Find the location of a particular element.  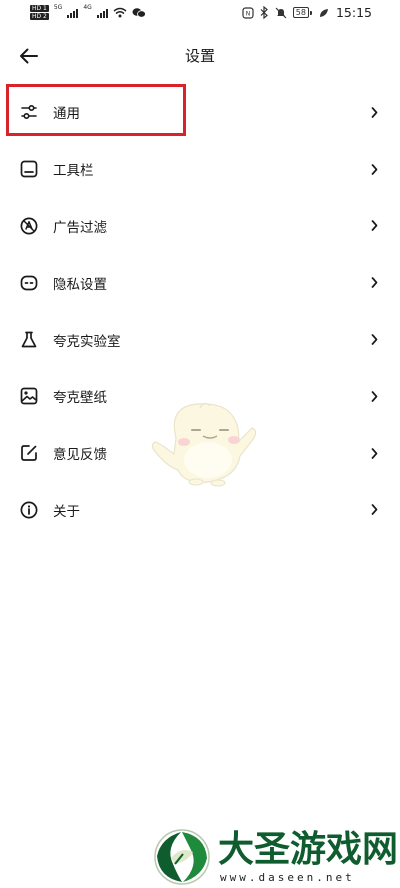

menu-label: 工具栏 is located at coordinates (73, 171).